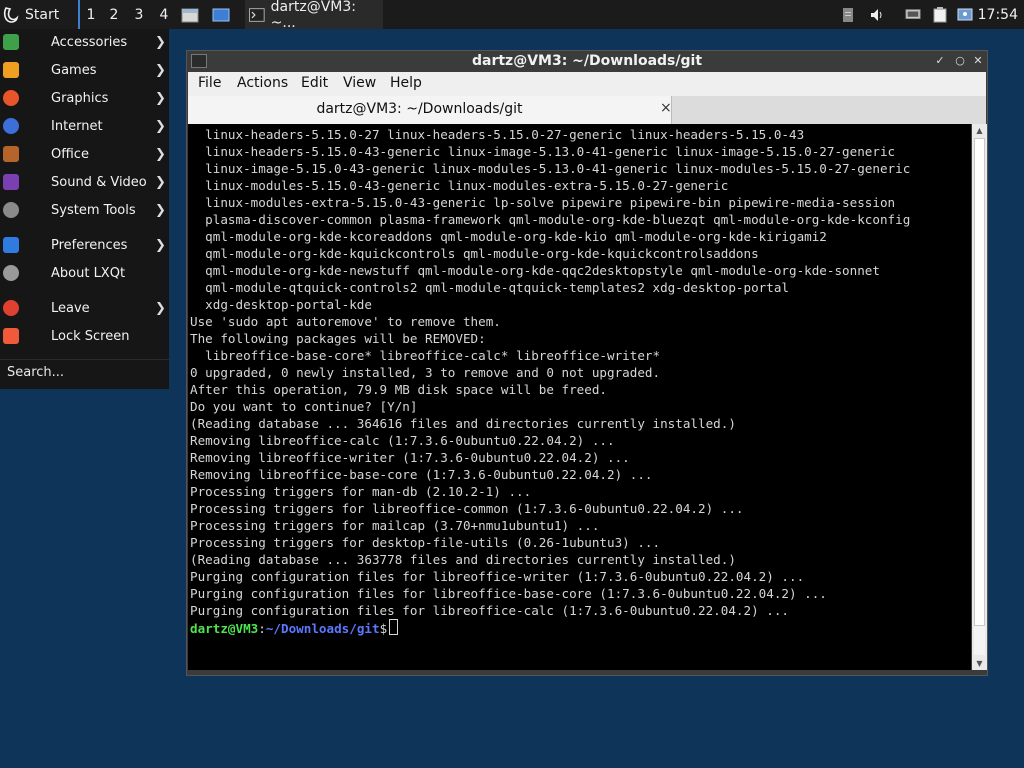  I want to click on menu-edit: Edit, so click(314, 83).